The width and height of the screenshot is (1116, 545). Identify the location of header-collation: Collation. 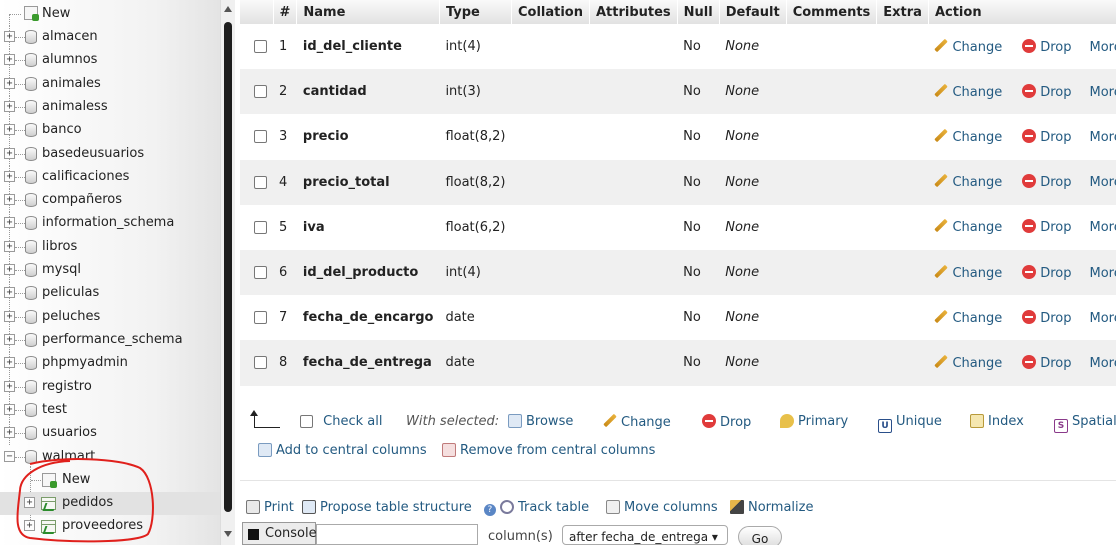
(550, 12).